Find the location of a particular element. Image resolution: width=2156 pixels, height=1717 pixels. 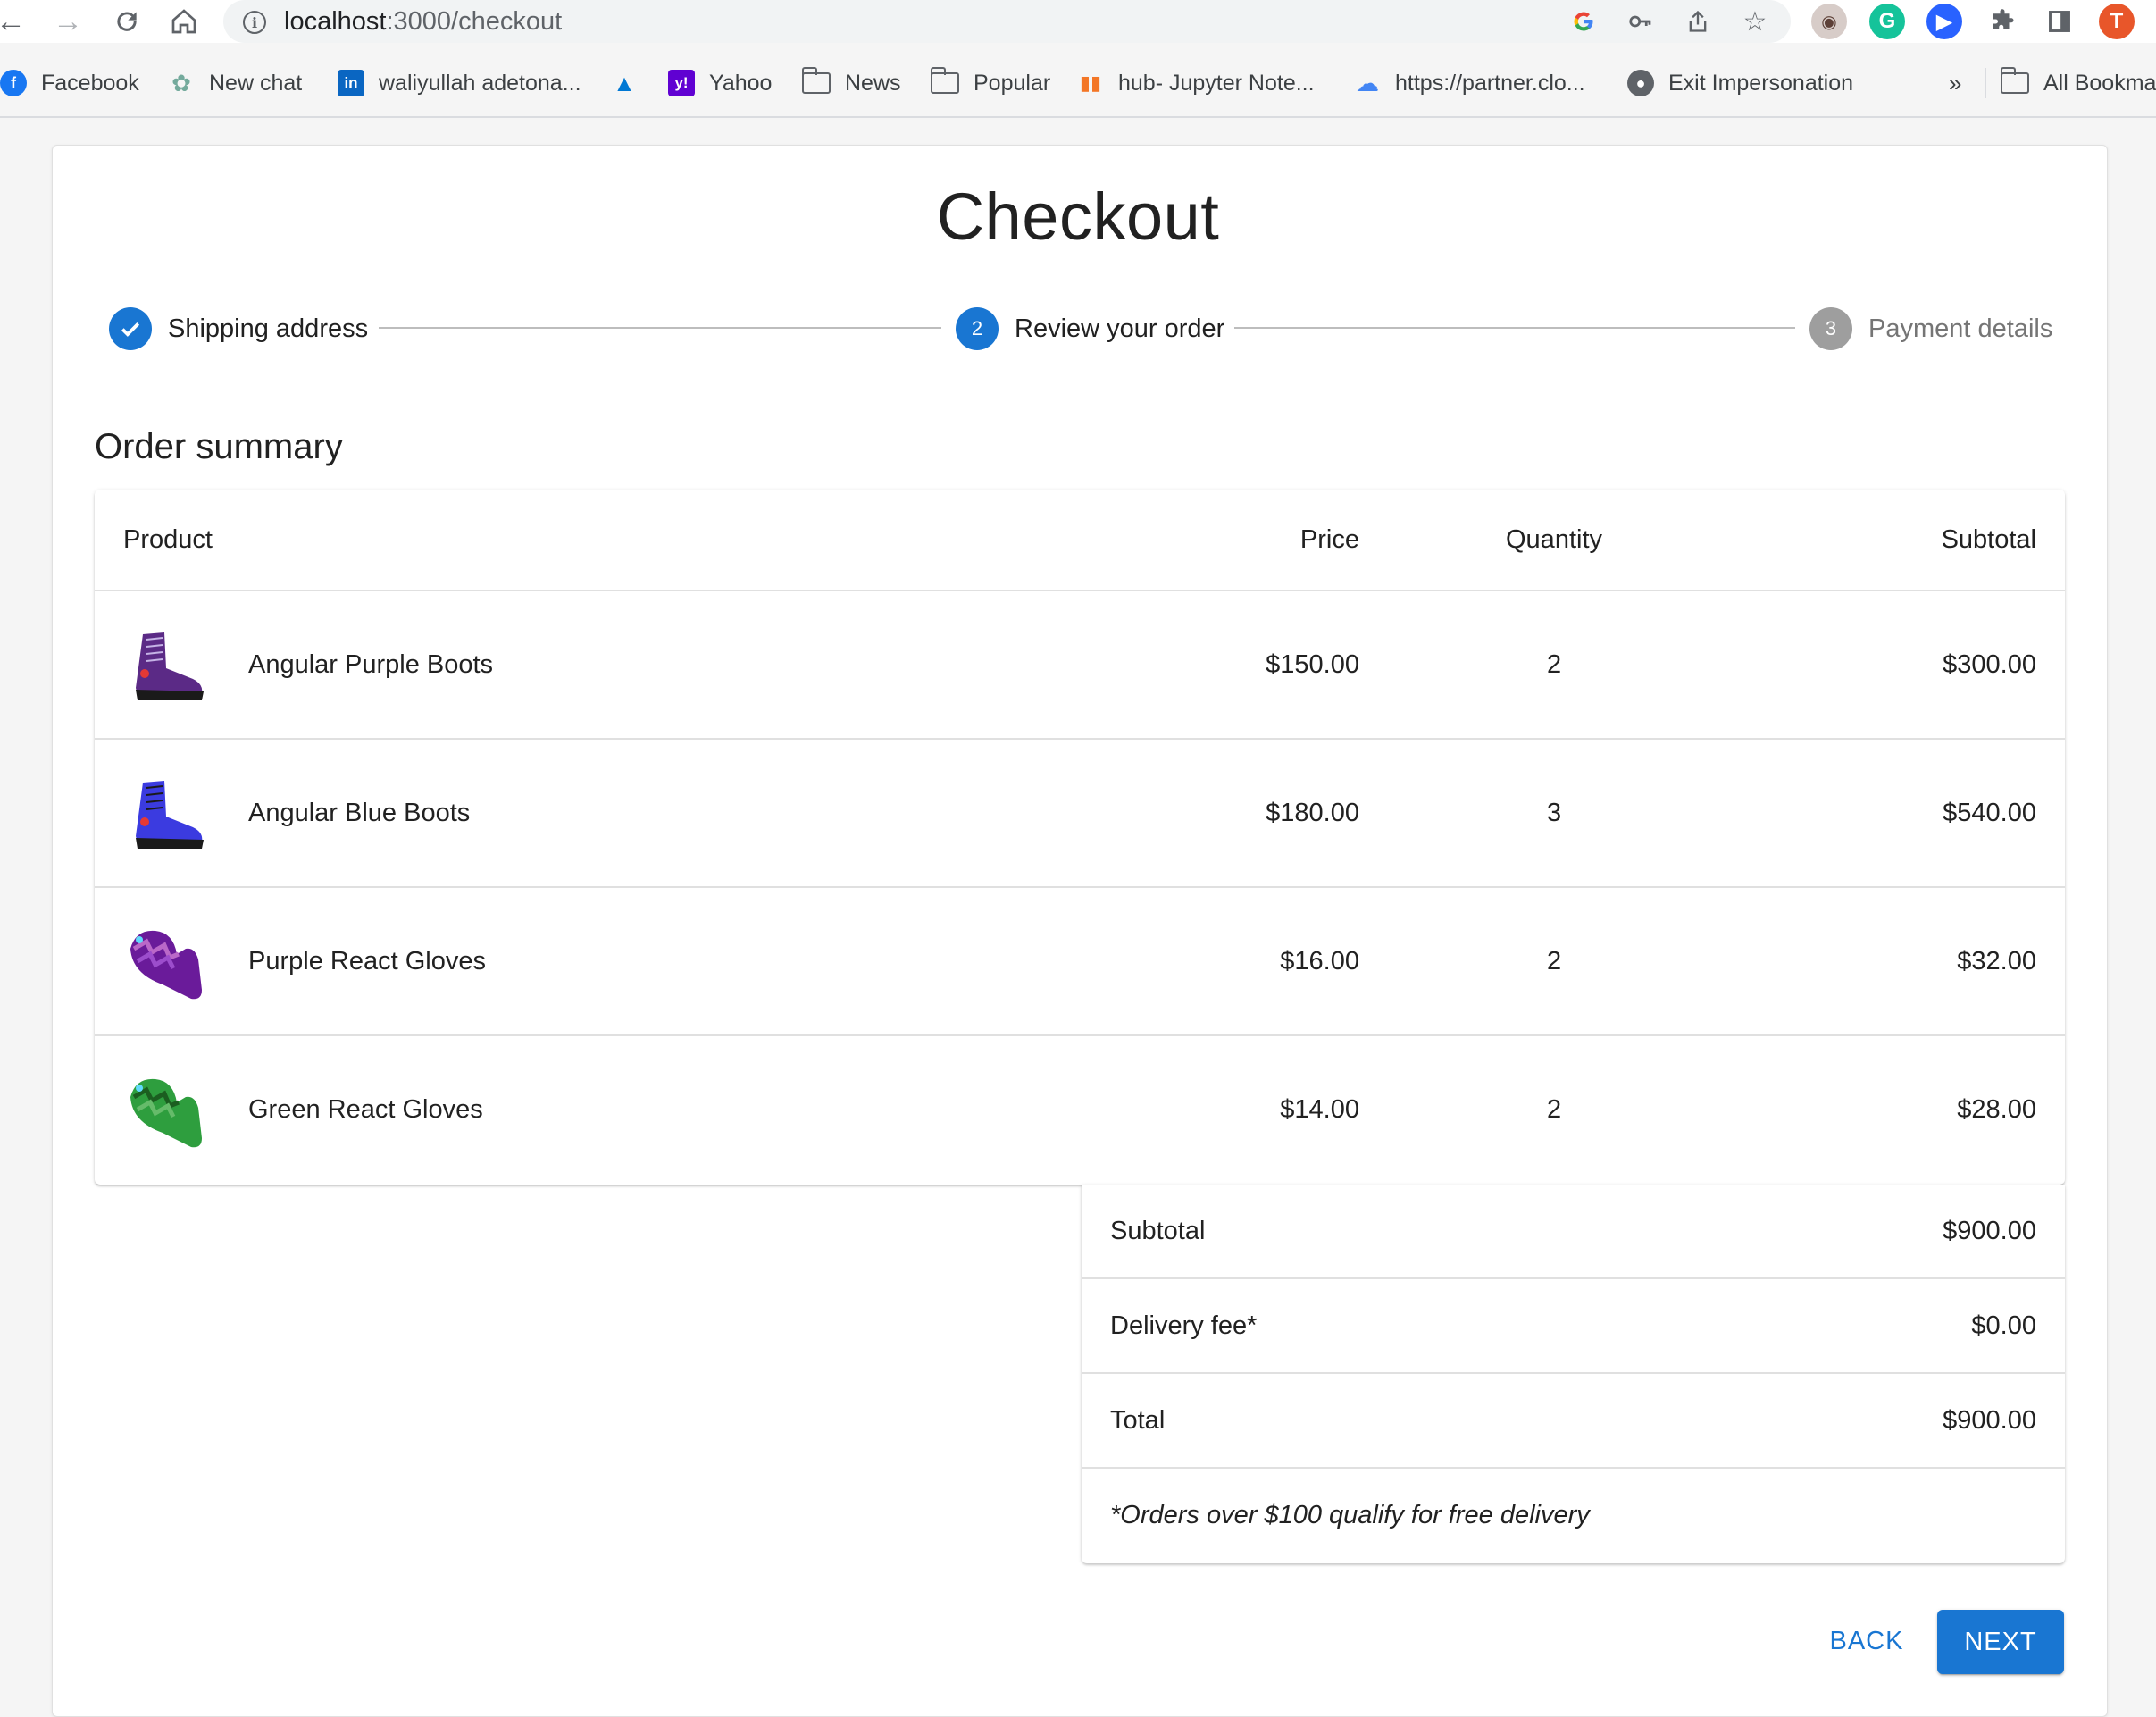

product-subtotal: $540.00 is located at coordinates (1989, 813).